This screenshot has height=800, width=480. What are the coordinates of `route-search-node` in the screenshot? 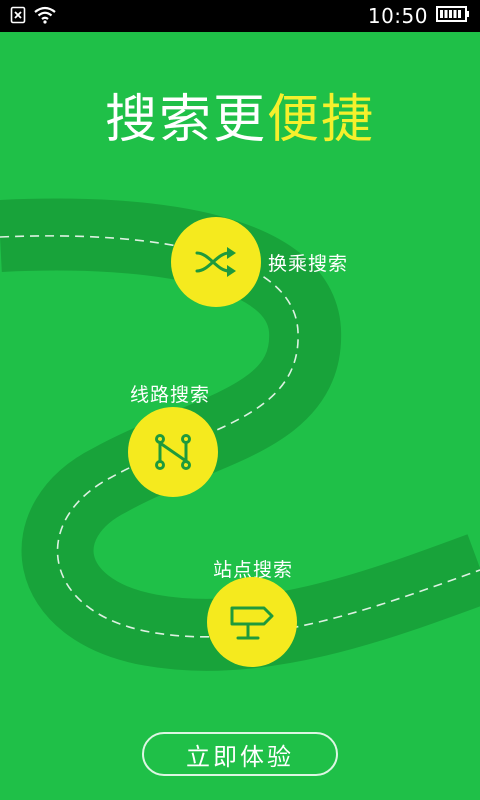 It's located at (173, 452).